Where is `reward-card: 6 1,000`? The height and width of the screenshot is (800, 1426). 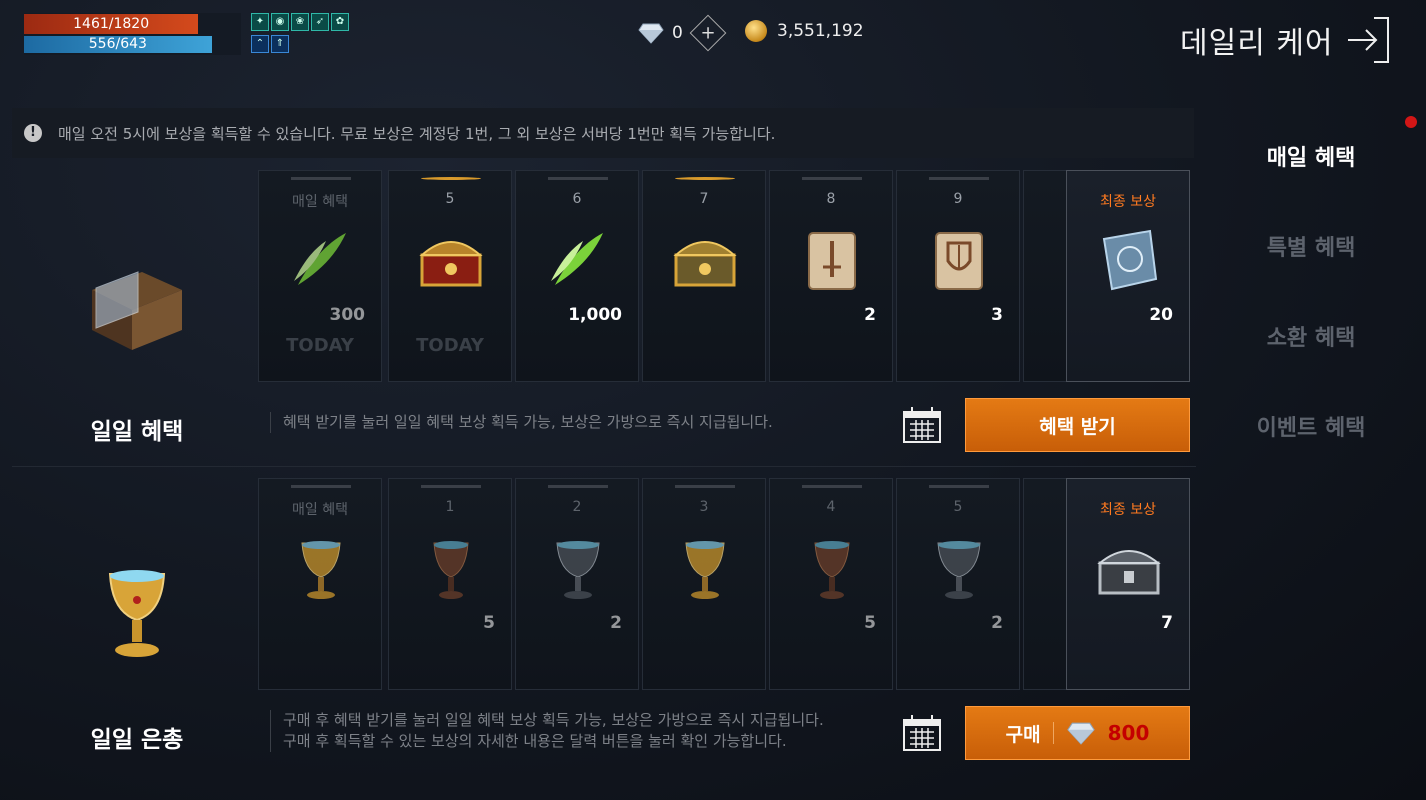 reward-card: 6 1,000 is located at coordinates (577, 276).